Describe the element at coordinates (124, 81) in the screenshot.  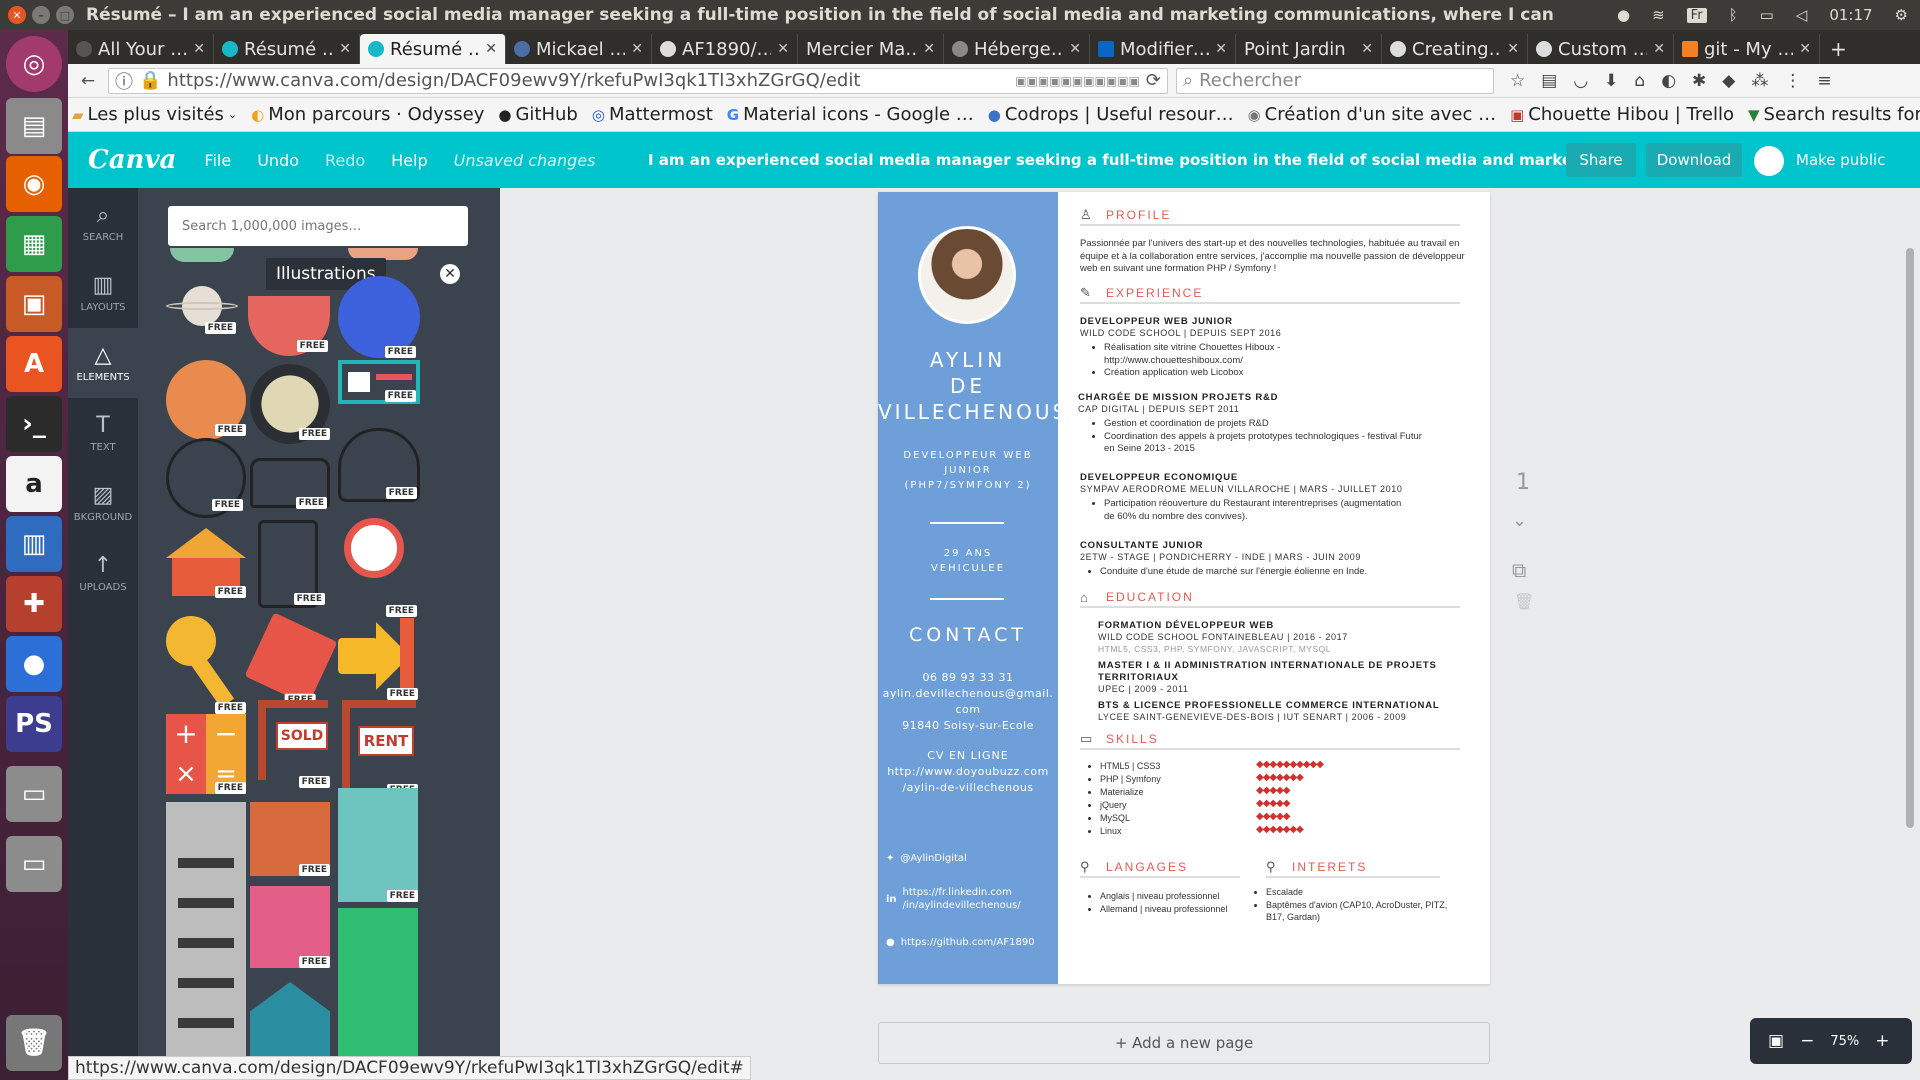
I see `info-icon: ⓘ` at that location.